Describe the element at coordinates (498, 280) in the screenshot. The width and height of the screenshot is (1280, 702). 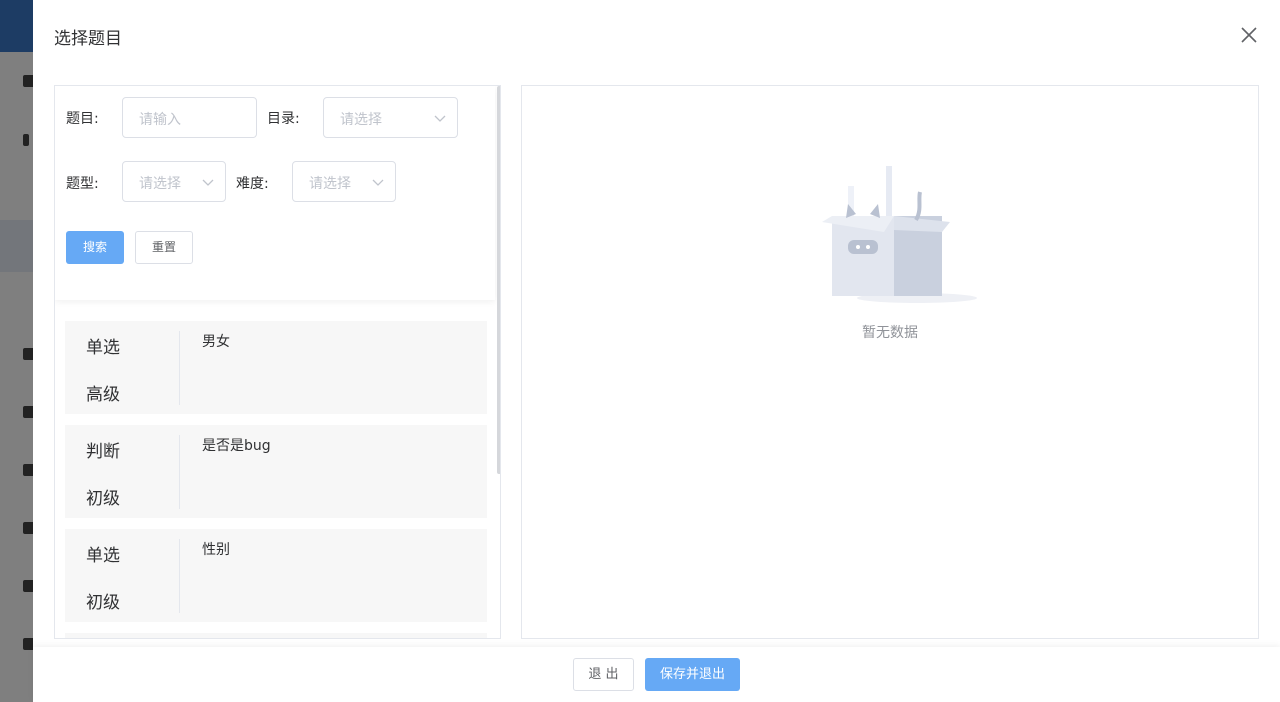
I see `list-scrollbar` at that location.